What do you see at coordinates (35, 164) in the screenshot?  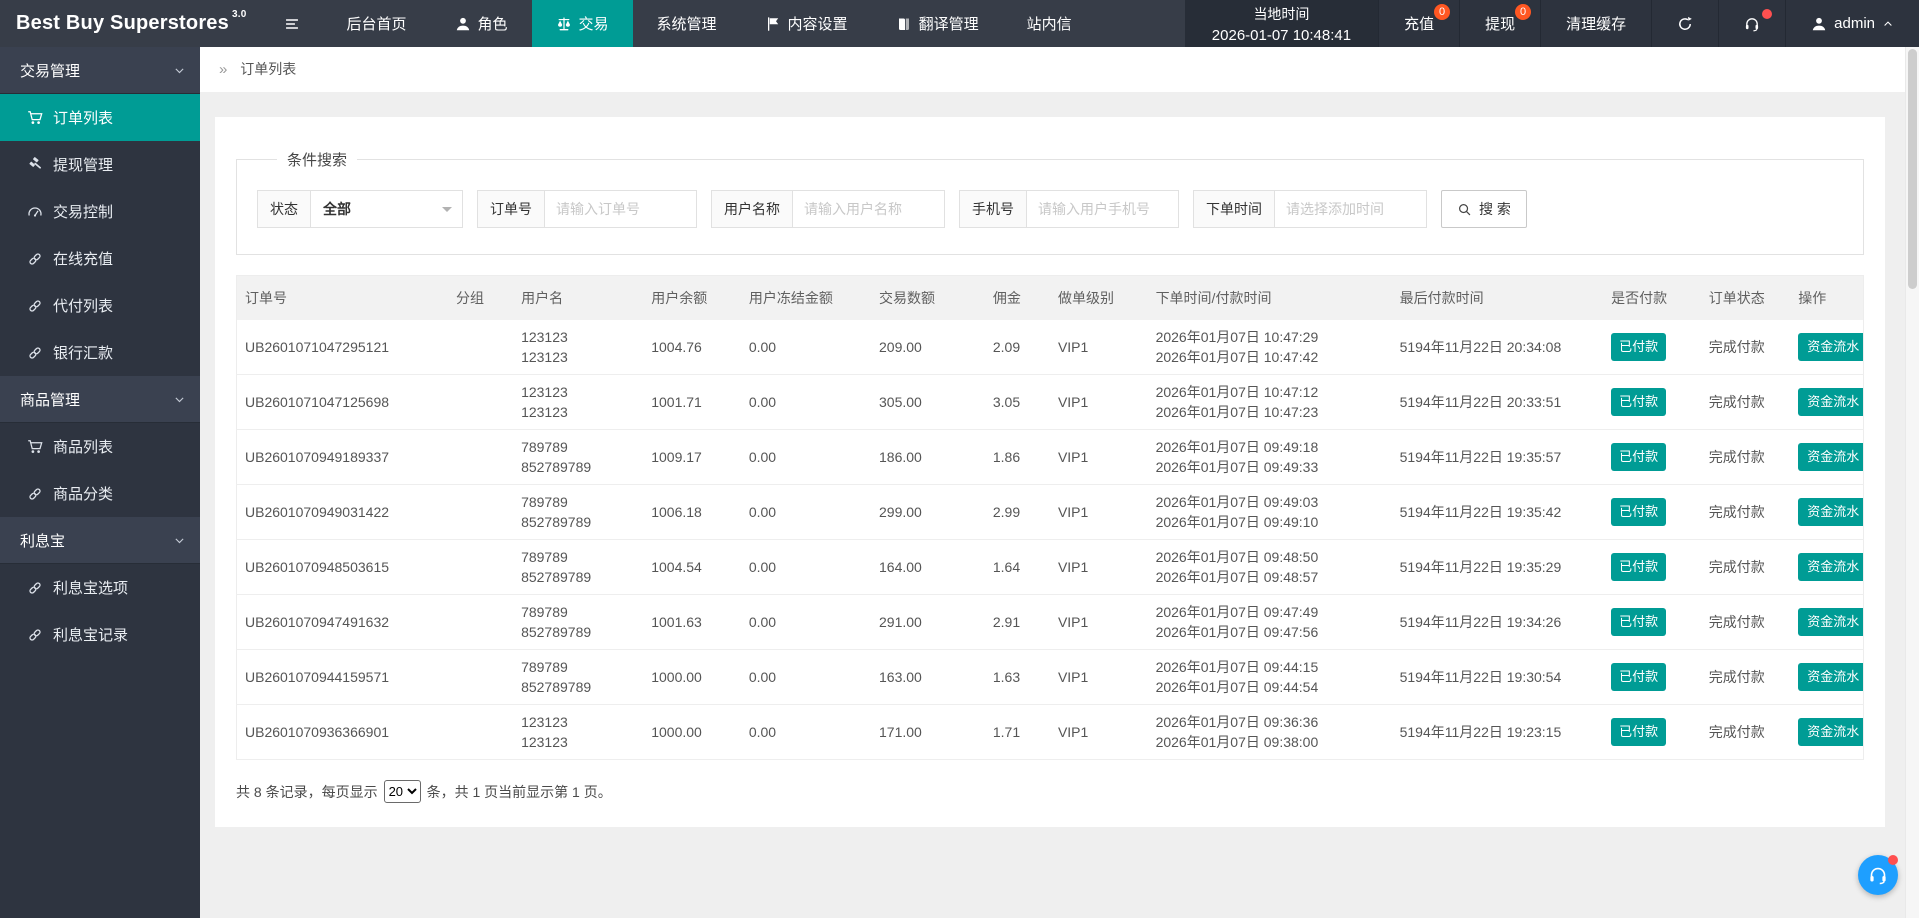 I see `gavel-icon` at bounding box center [35, 164].